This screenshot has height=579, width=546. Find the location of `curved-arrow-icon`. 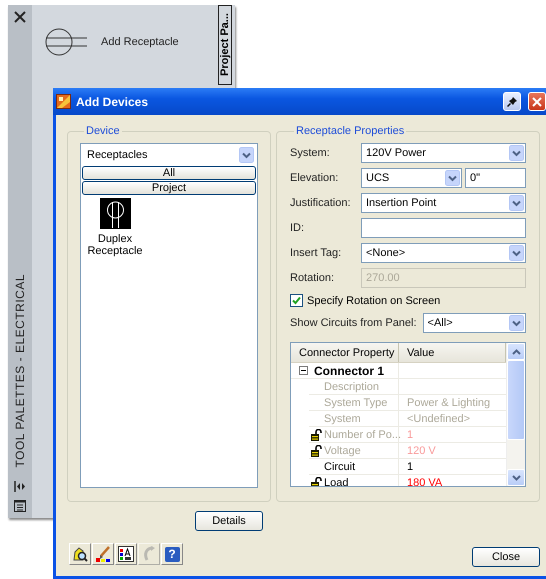

curved-arrow-icon is located at coordinates (149, 554).